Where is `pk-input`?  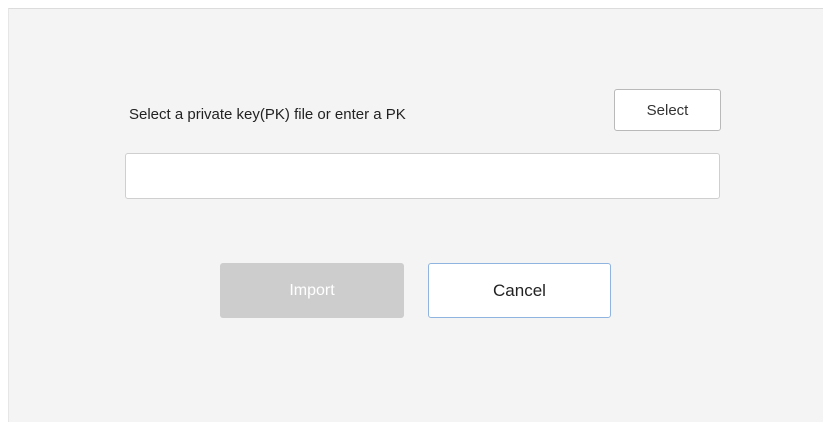 pk-input is located at coordinates (422, 176).